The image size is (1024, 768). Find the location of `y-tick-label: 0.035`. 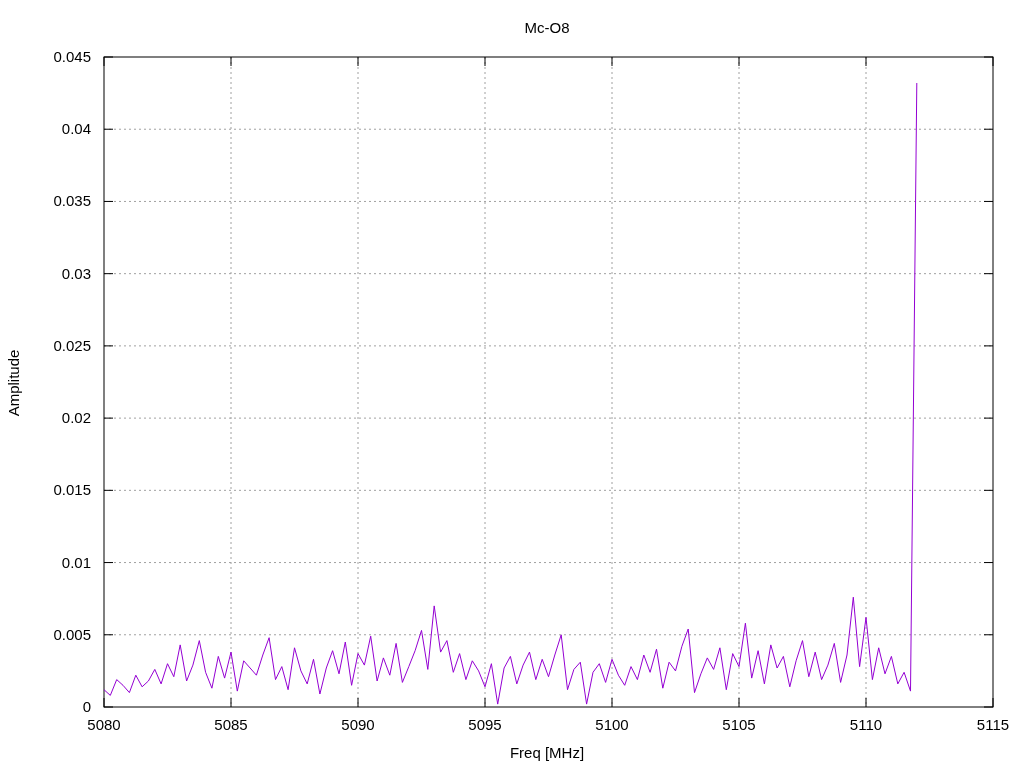

y-tick-label: 0.035 is located at coordinates (72, 201).